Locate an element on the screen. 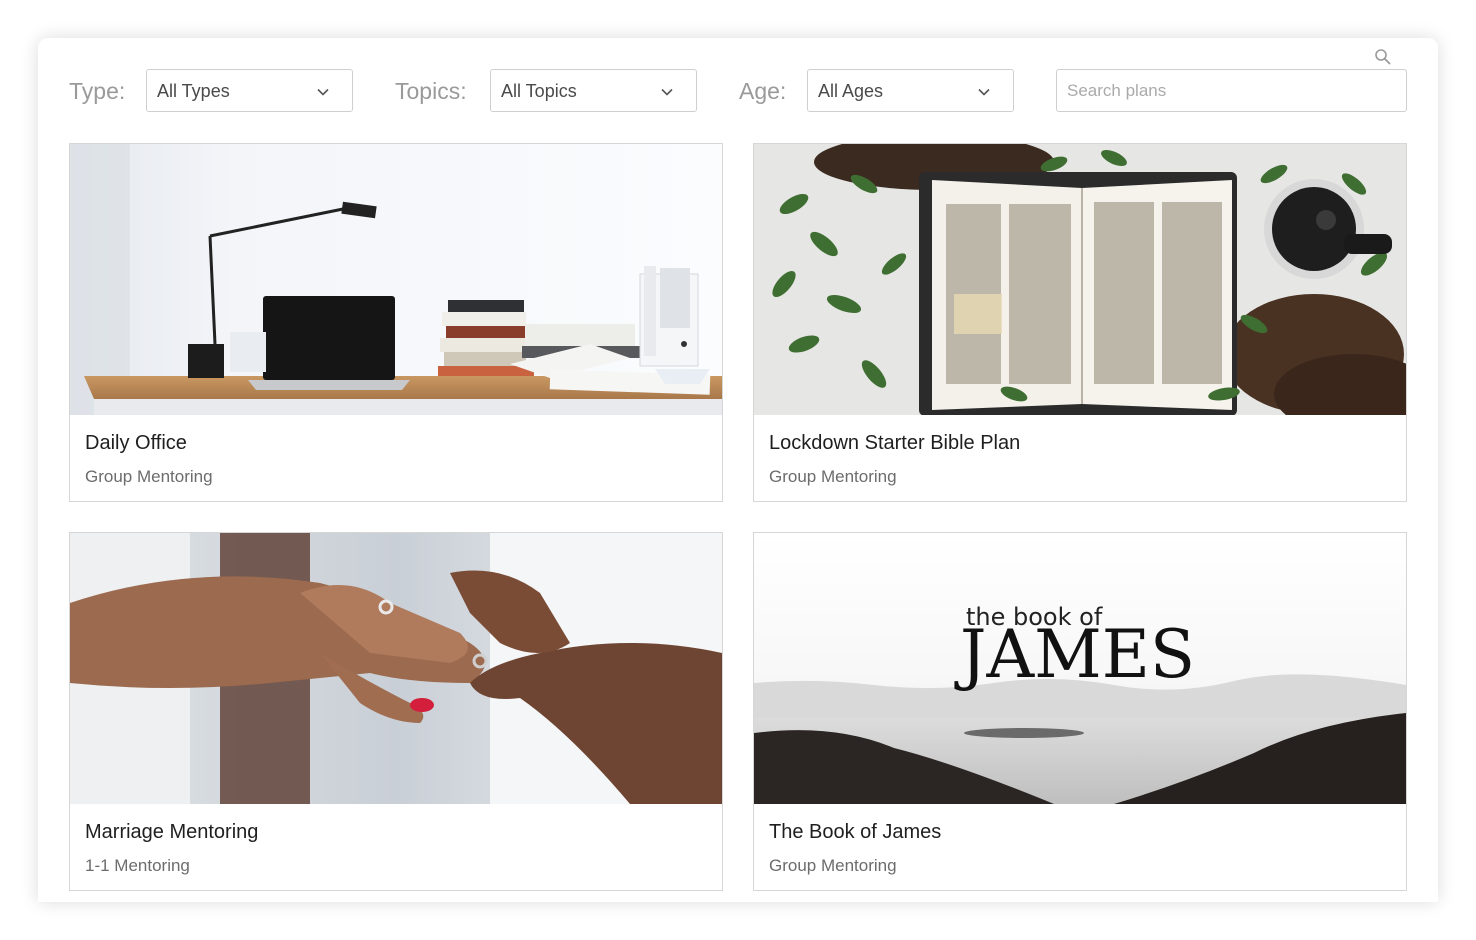  age-filter-select: All Ages is located at coordinates (910, 90).